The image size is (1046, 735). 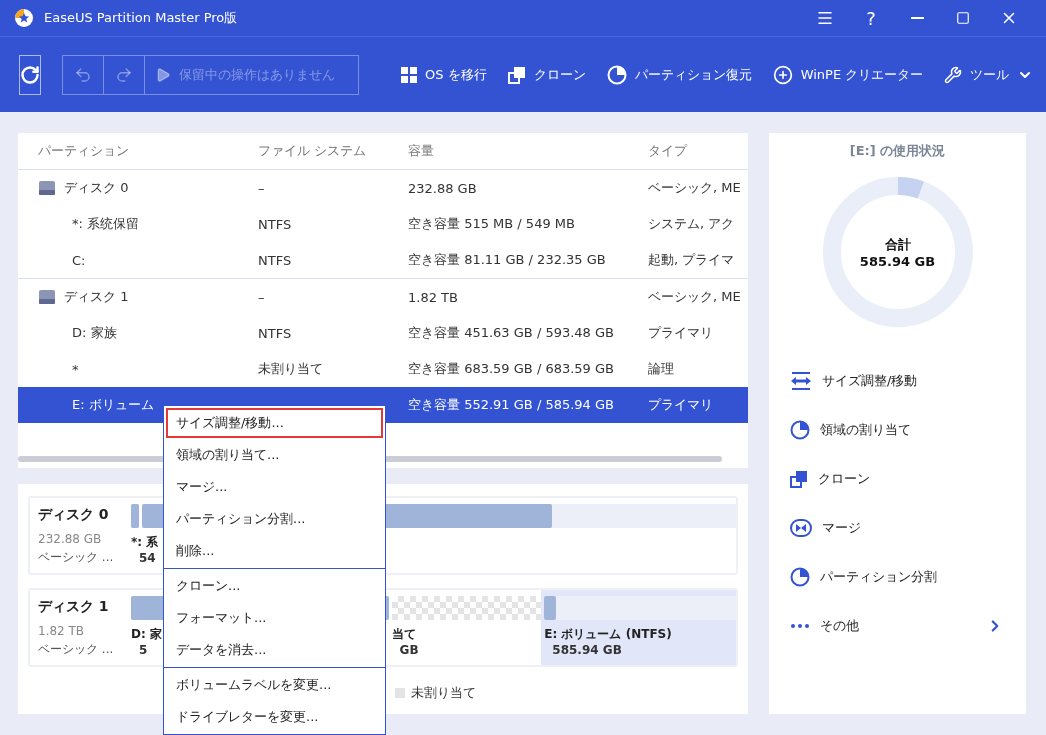 What do you see at coordinates (507, 260) in the screenshot?
I see `table-cell: 空き容量 81.11 GB / 232.35 GB` at bounding box center [507, 260].